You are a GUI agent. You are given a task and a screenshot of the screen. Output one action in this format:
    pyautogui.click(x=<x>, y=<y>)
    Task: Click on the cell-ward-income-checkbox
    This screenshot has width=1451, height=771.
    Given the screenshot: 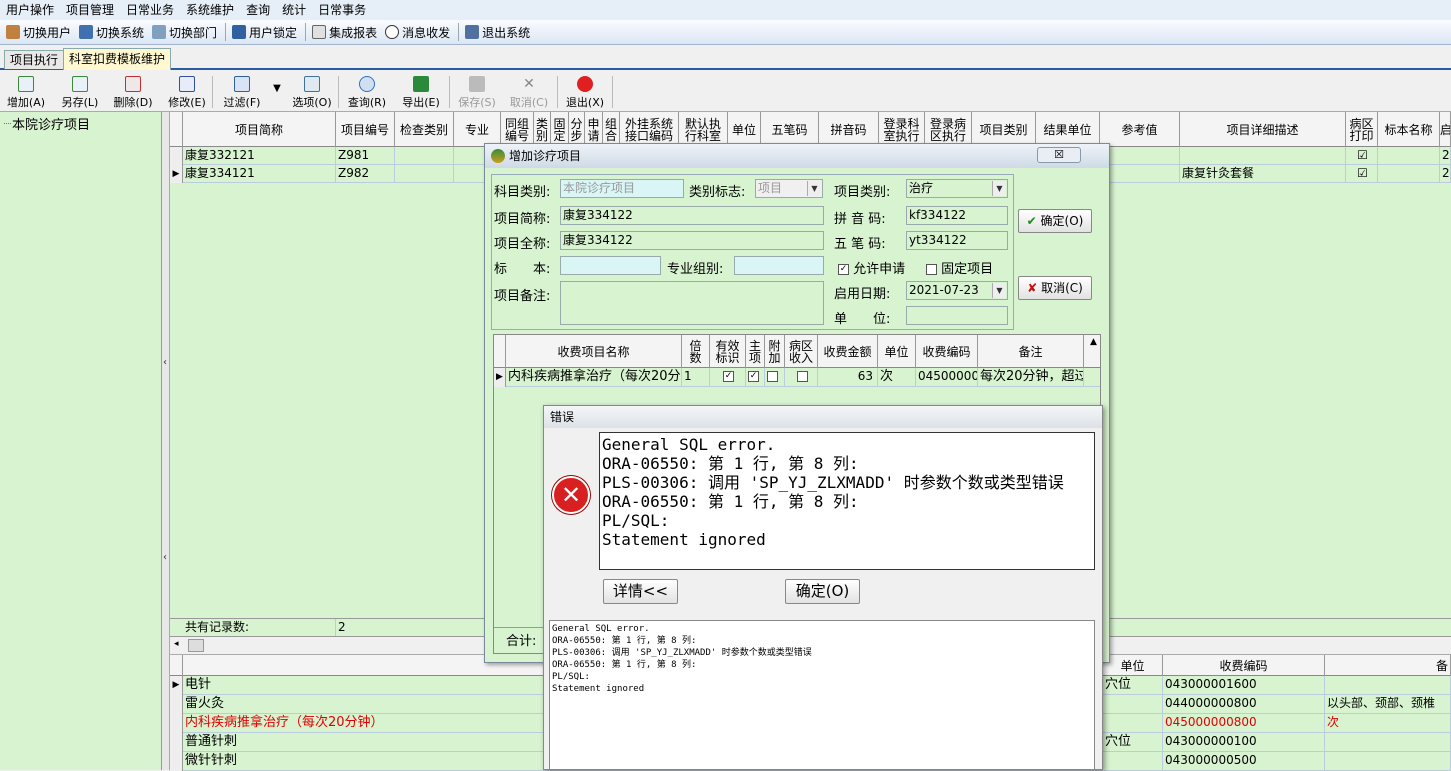 What is the action you would take?
    pyautogui.click(x=801, y=377)
    